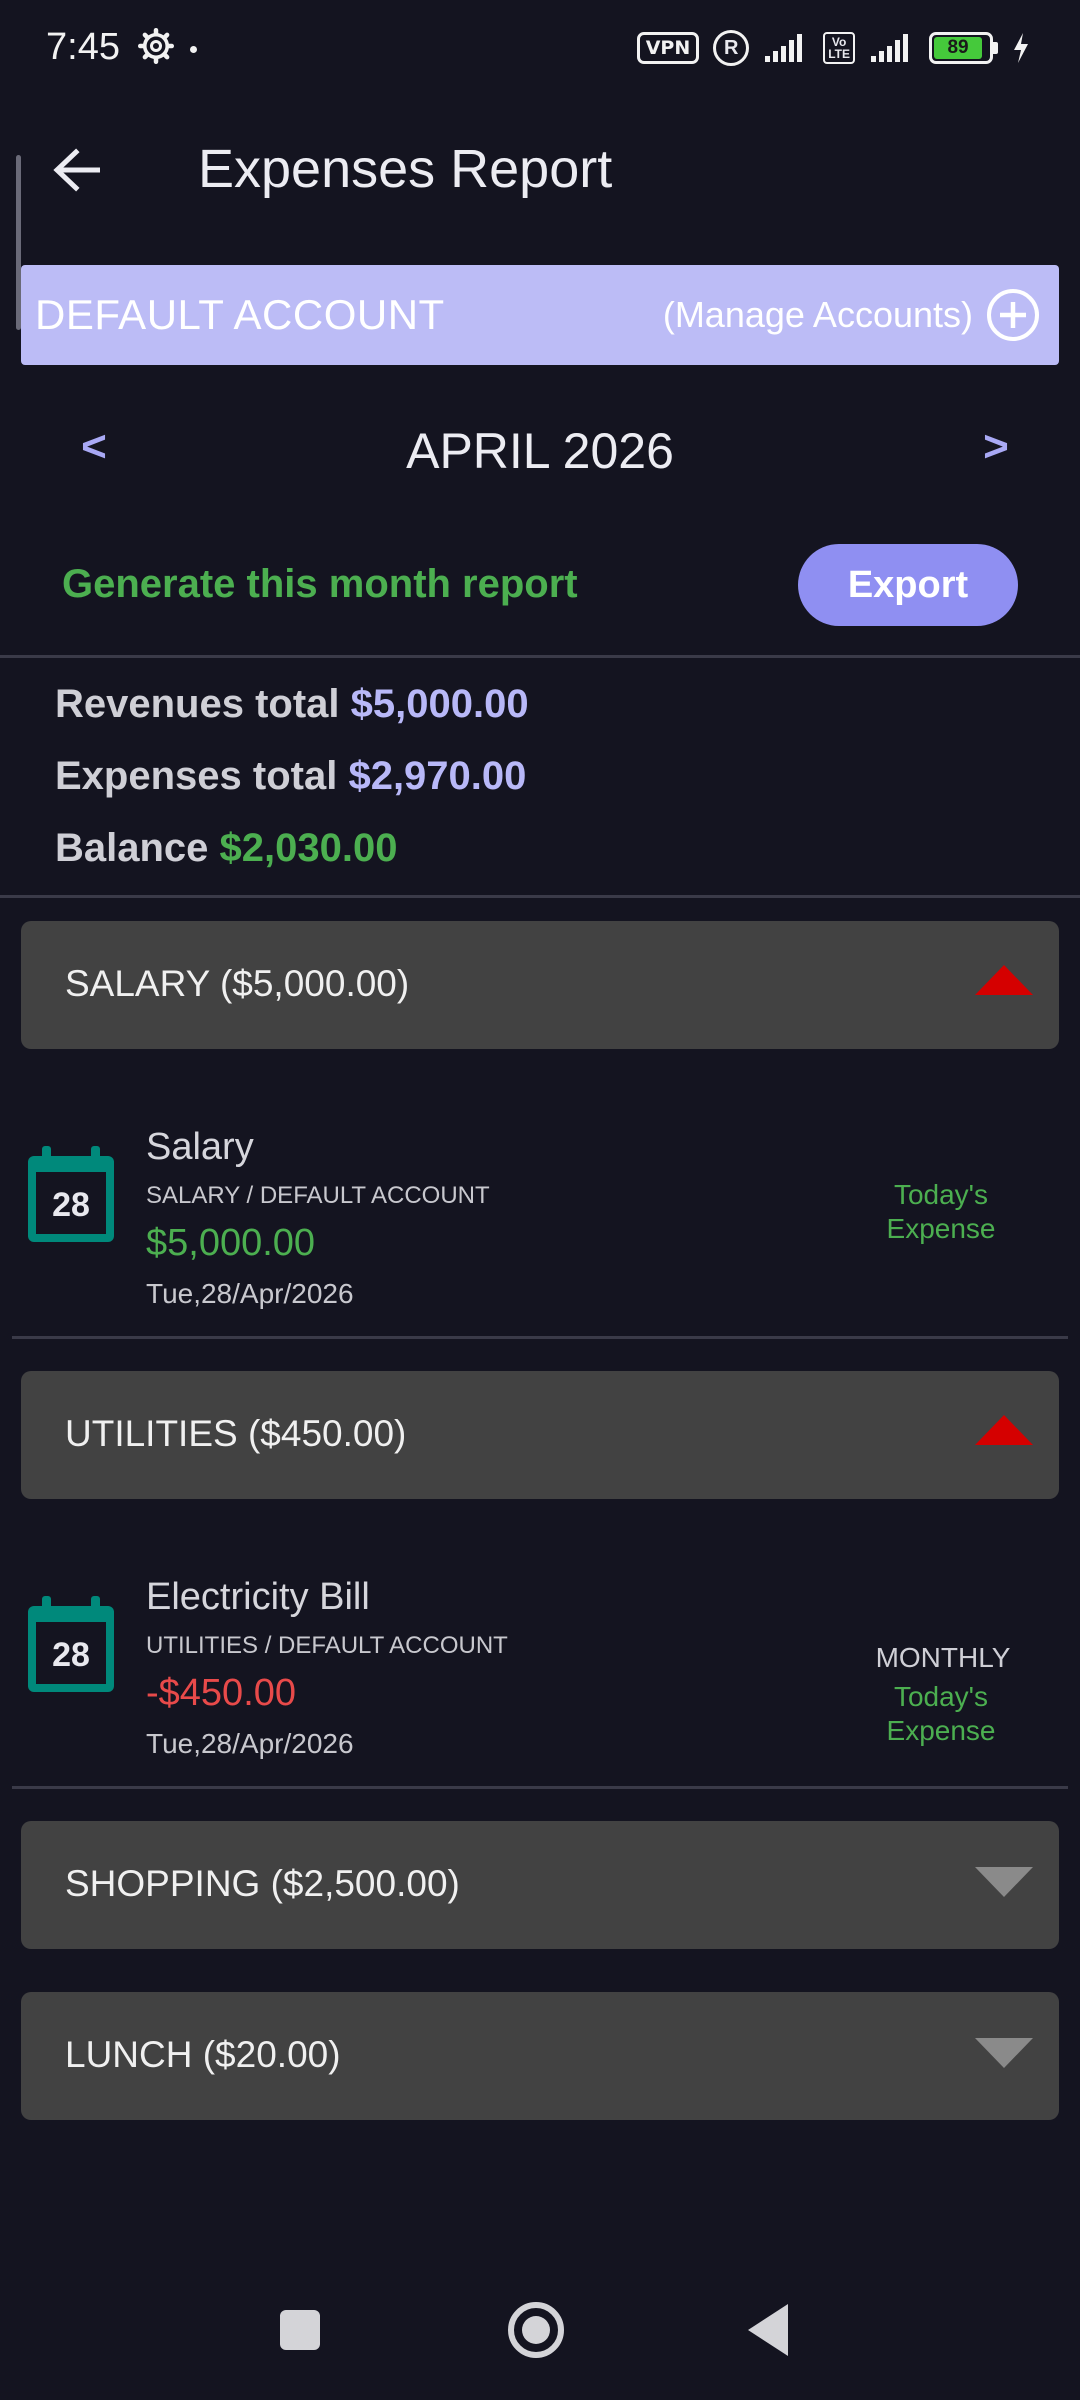  I want to click on manage-accounts-link: (Manage Accounts), so click(818, 315).